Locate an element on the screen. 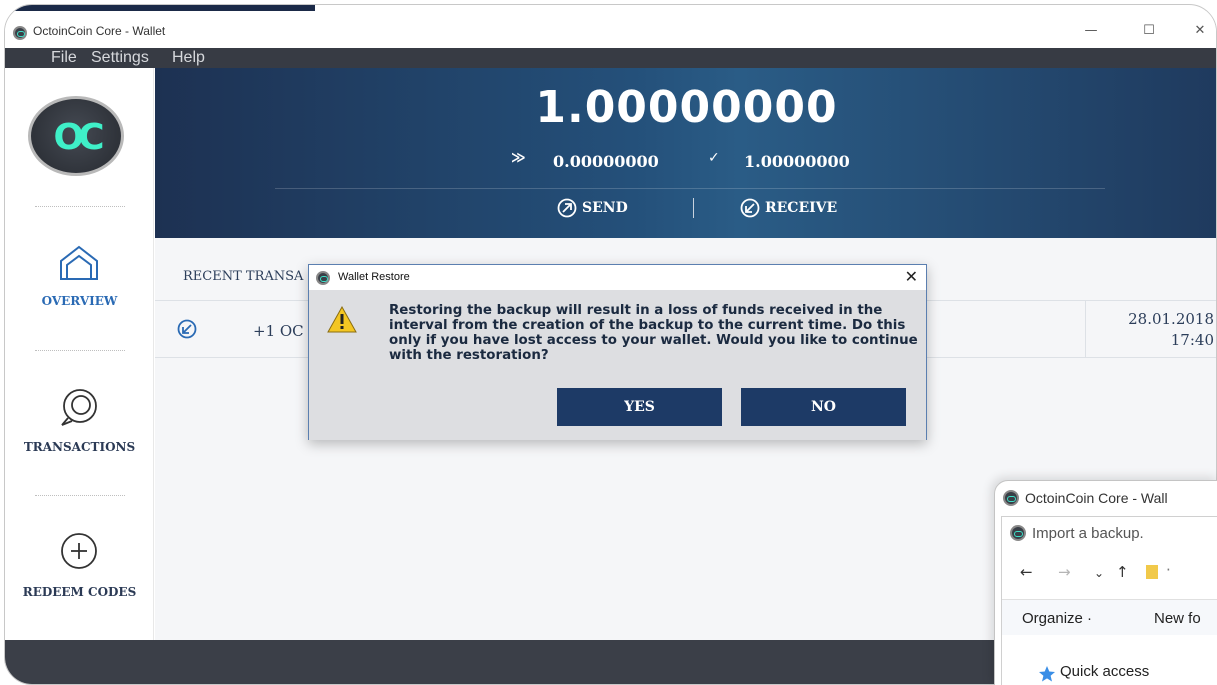  window-title: OctoinCoin Core - Wallet is located at coordinates (99, 31).